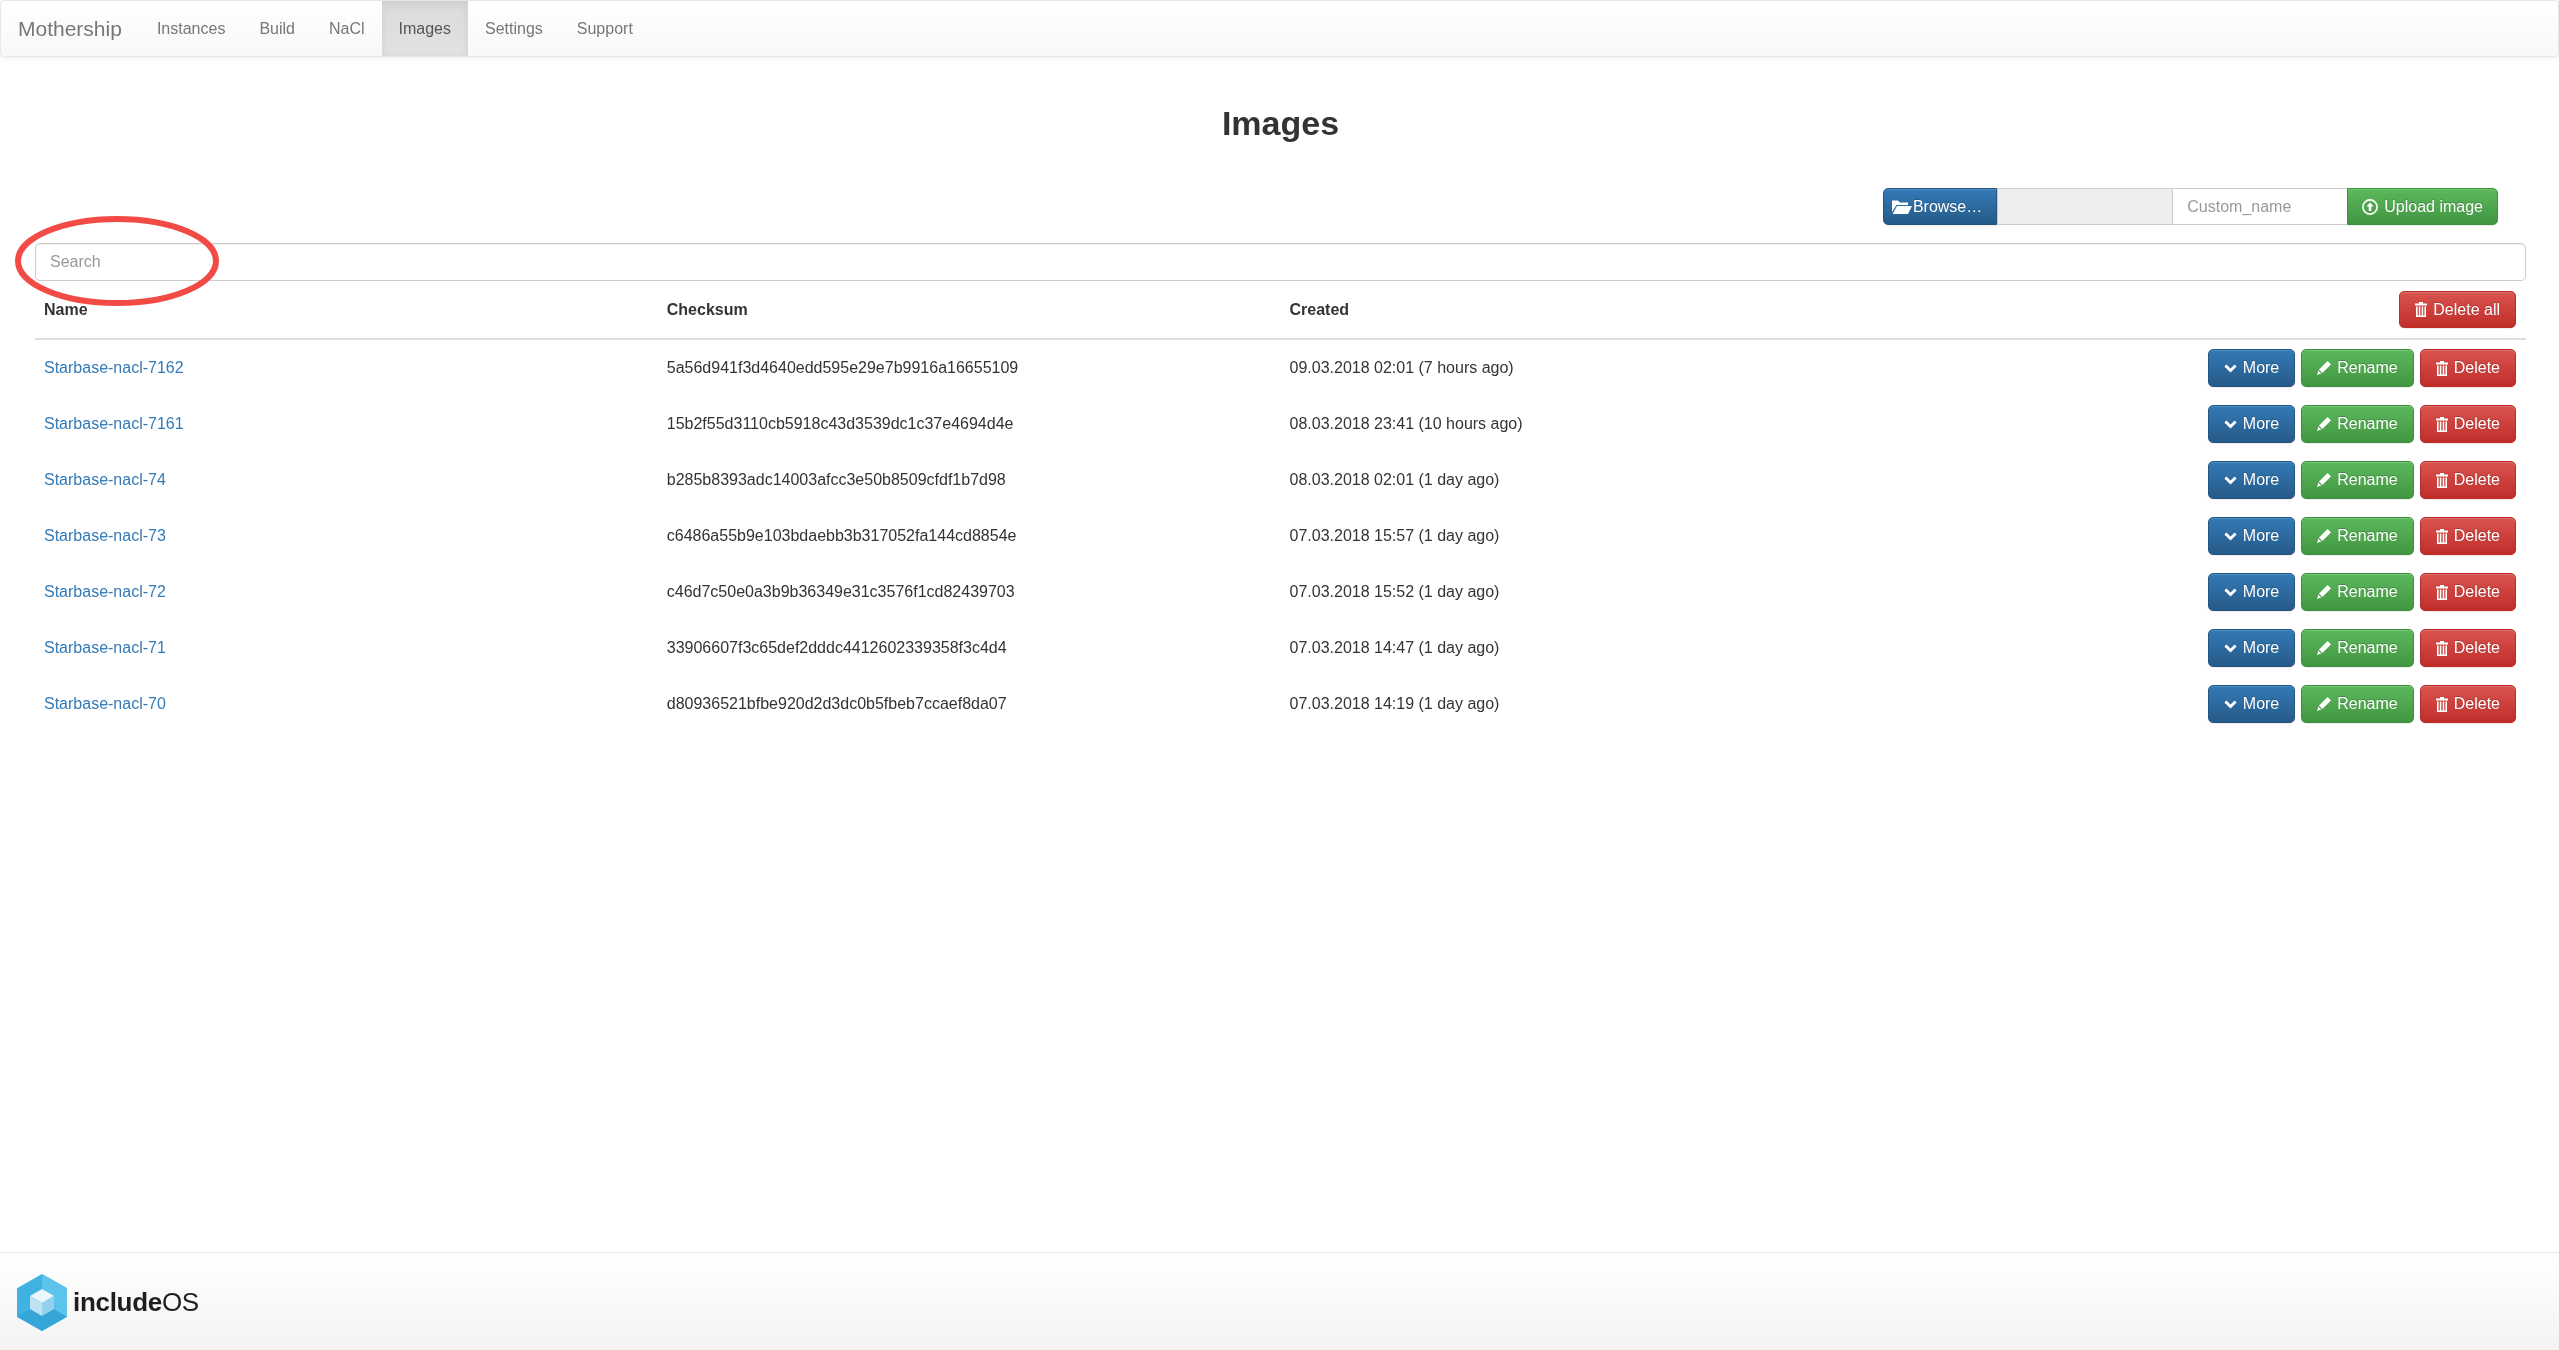 This screenshot has width=2559, height=1350. What do you see at coordinates (1394, 648) in the screenshot?
I see `created-text: 07.03.2018 14:47 (1 day ago)` at bounding box center [1394, 648].